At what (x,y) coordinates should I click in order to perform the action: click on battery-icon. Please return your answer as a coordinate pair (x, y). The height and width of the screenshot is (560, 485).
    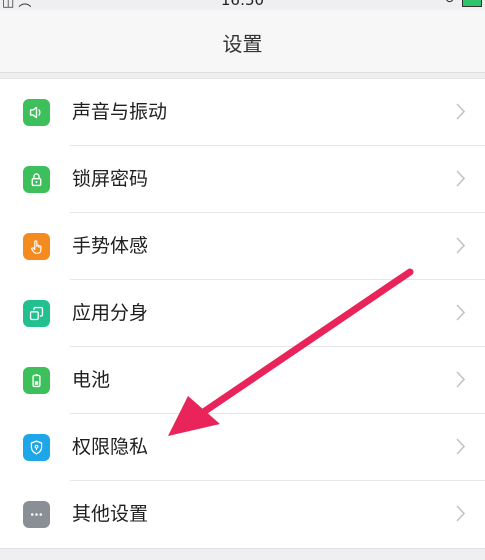
    Looking at the image, I should click on (36, 380).